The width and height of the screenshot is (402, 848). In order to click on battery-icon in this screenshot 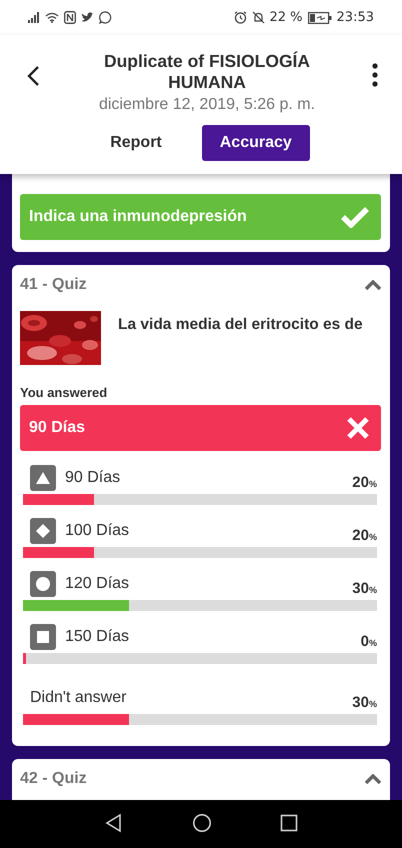, I will do `click(320, 18)`.